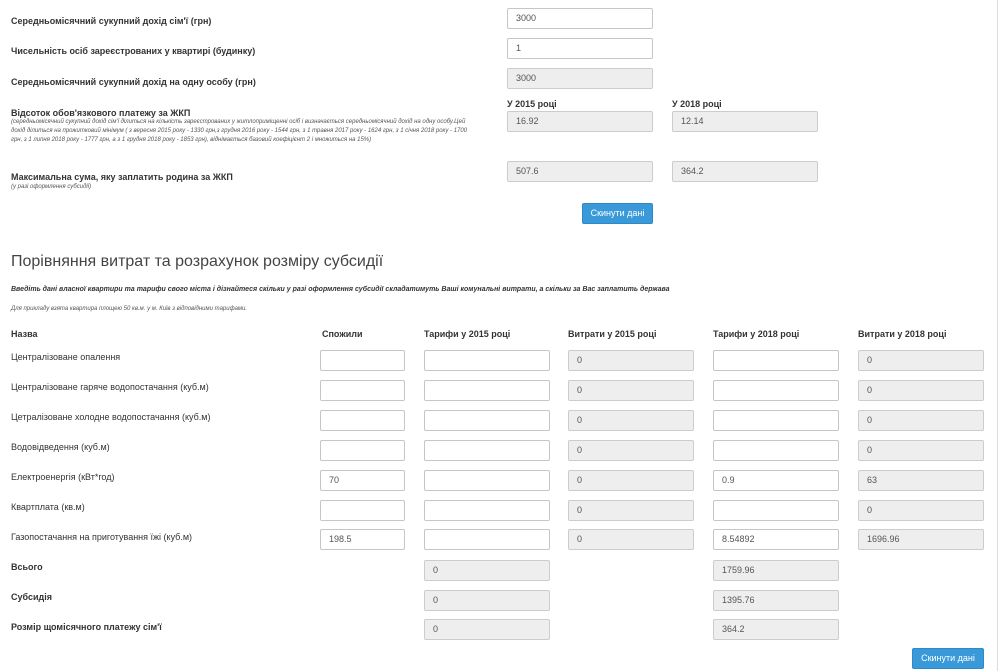 The image size is (1000, 671). I want to click on total-2015-output: 0, so click(487, 570).